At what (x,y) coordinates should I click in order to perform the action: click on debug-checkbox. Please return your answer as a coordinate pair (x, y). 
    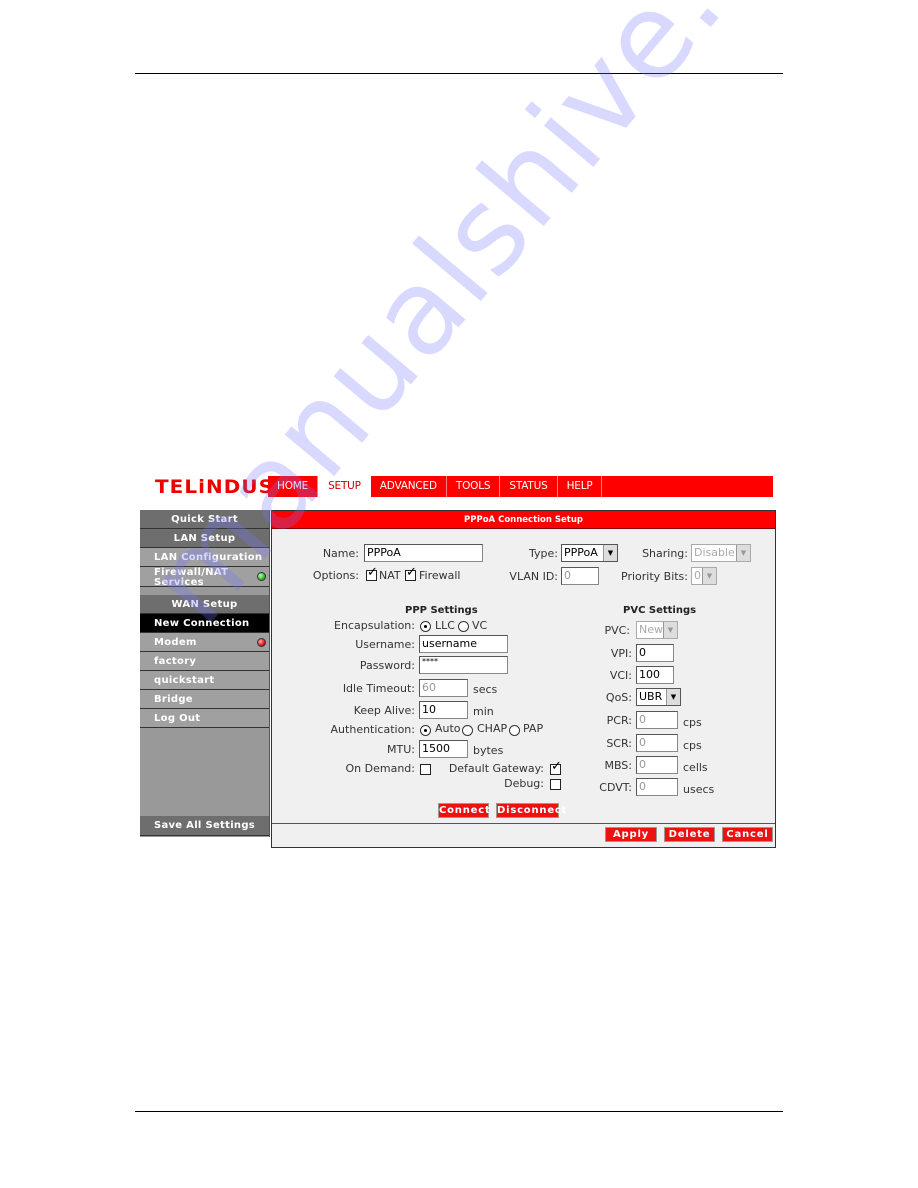
    Looking at the image, I should click on (555, 784).